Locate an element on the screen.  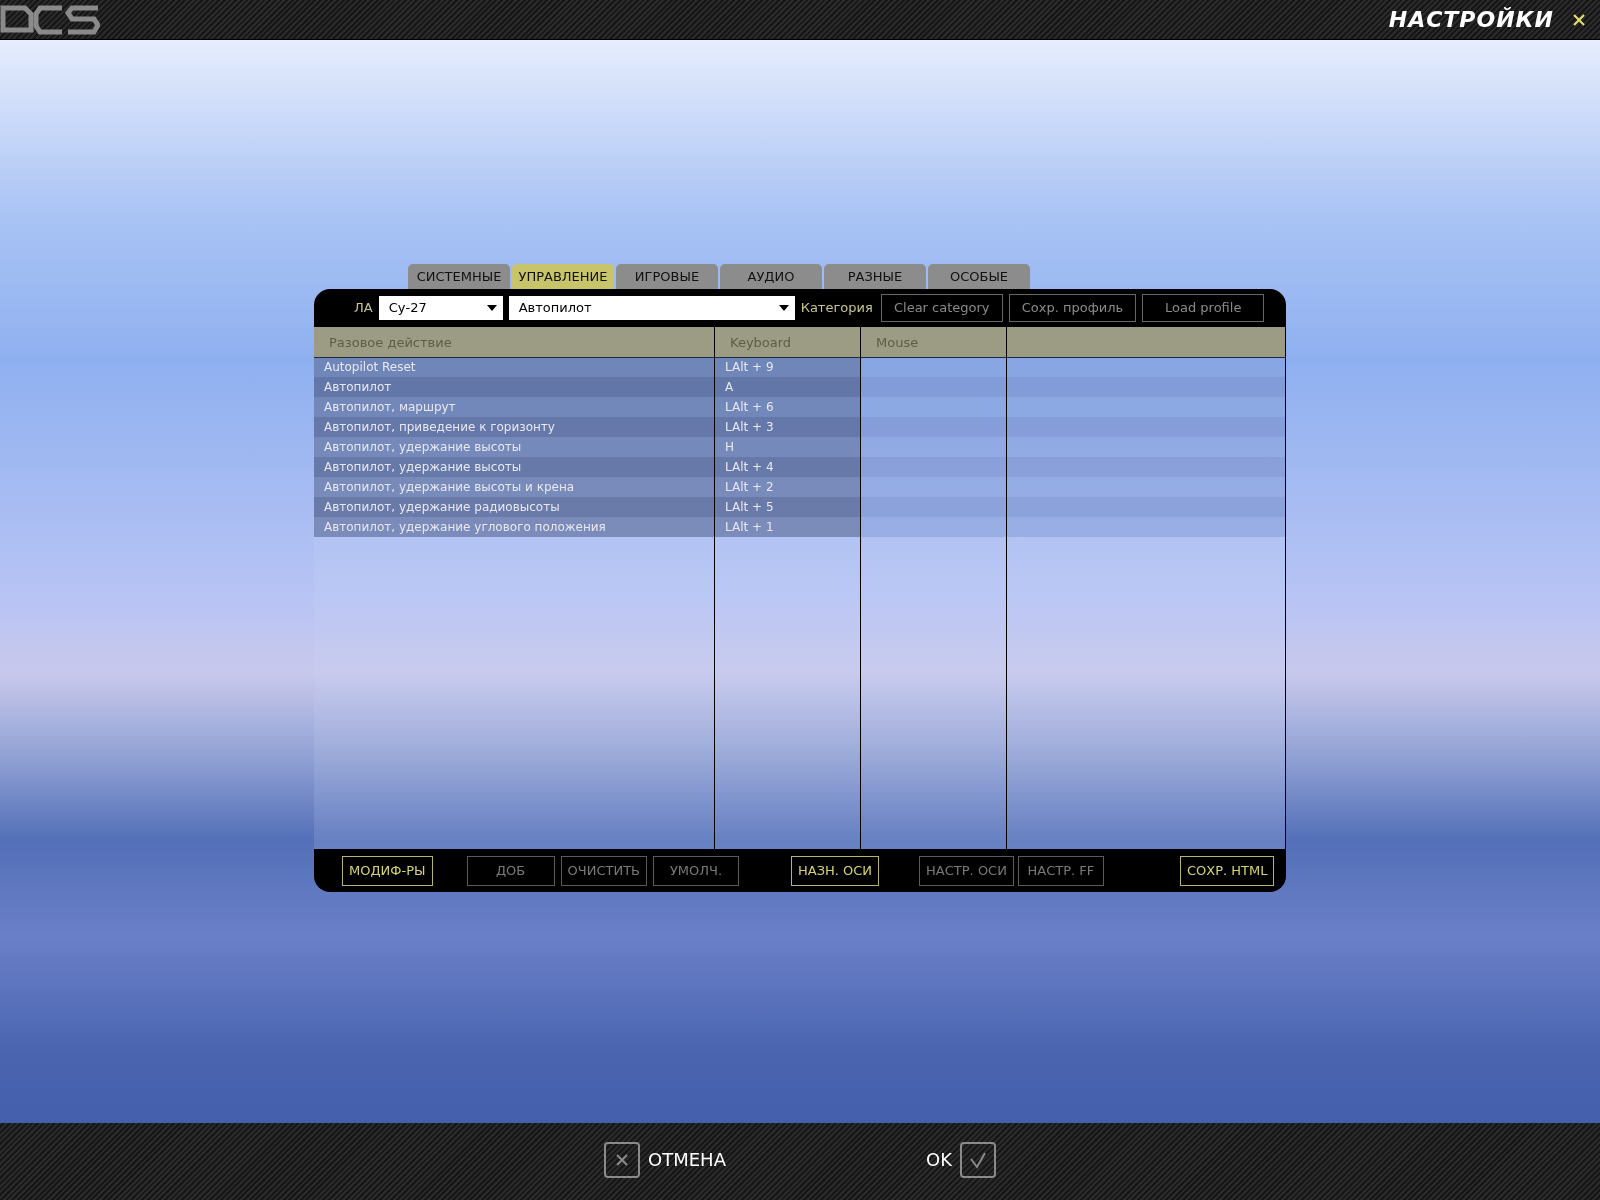
tab: УПРАВЛЕНИЕ is located at coordinates (563, 276).